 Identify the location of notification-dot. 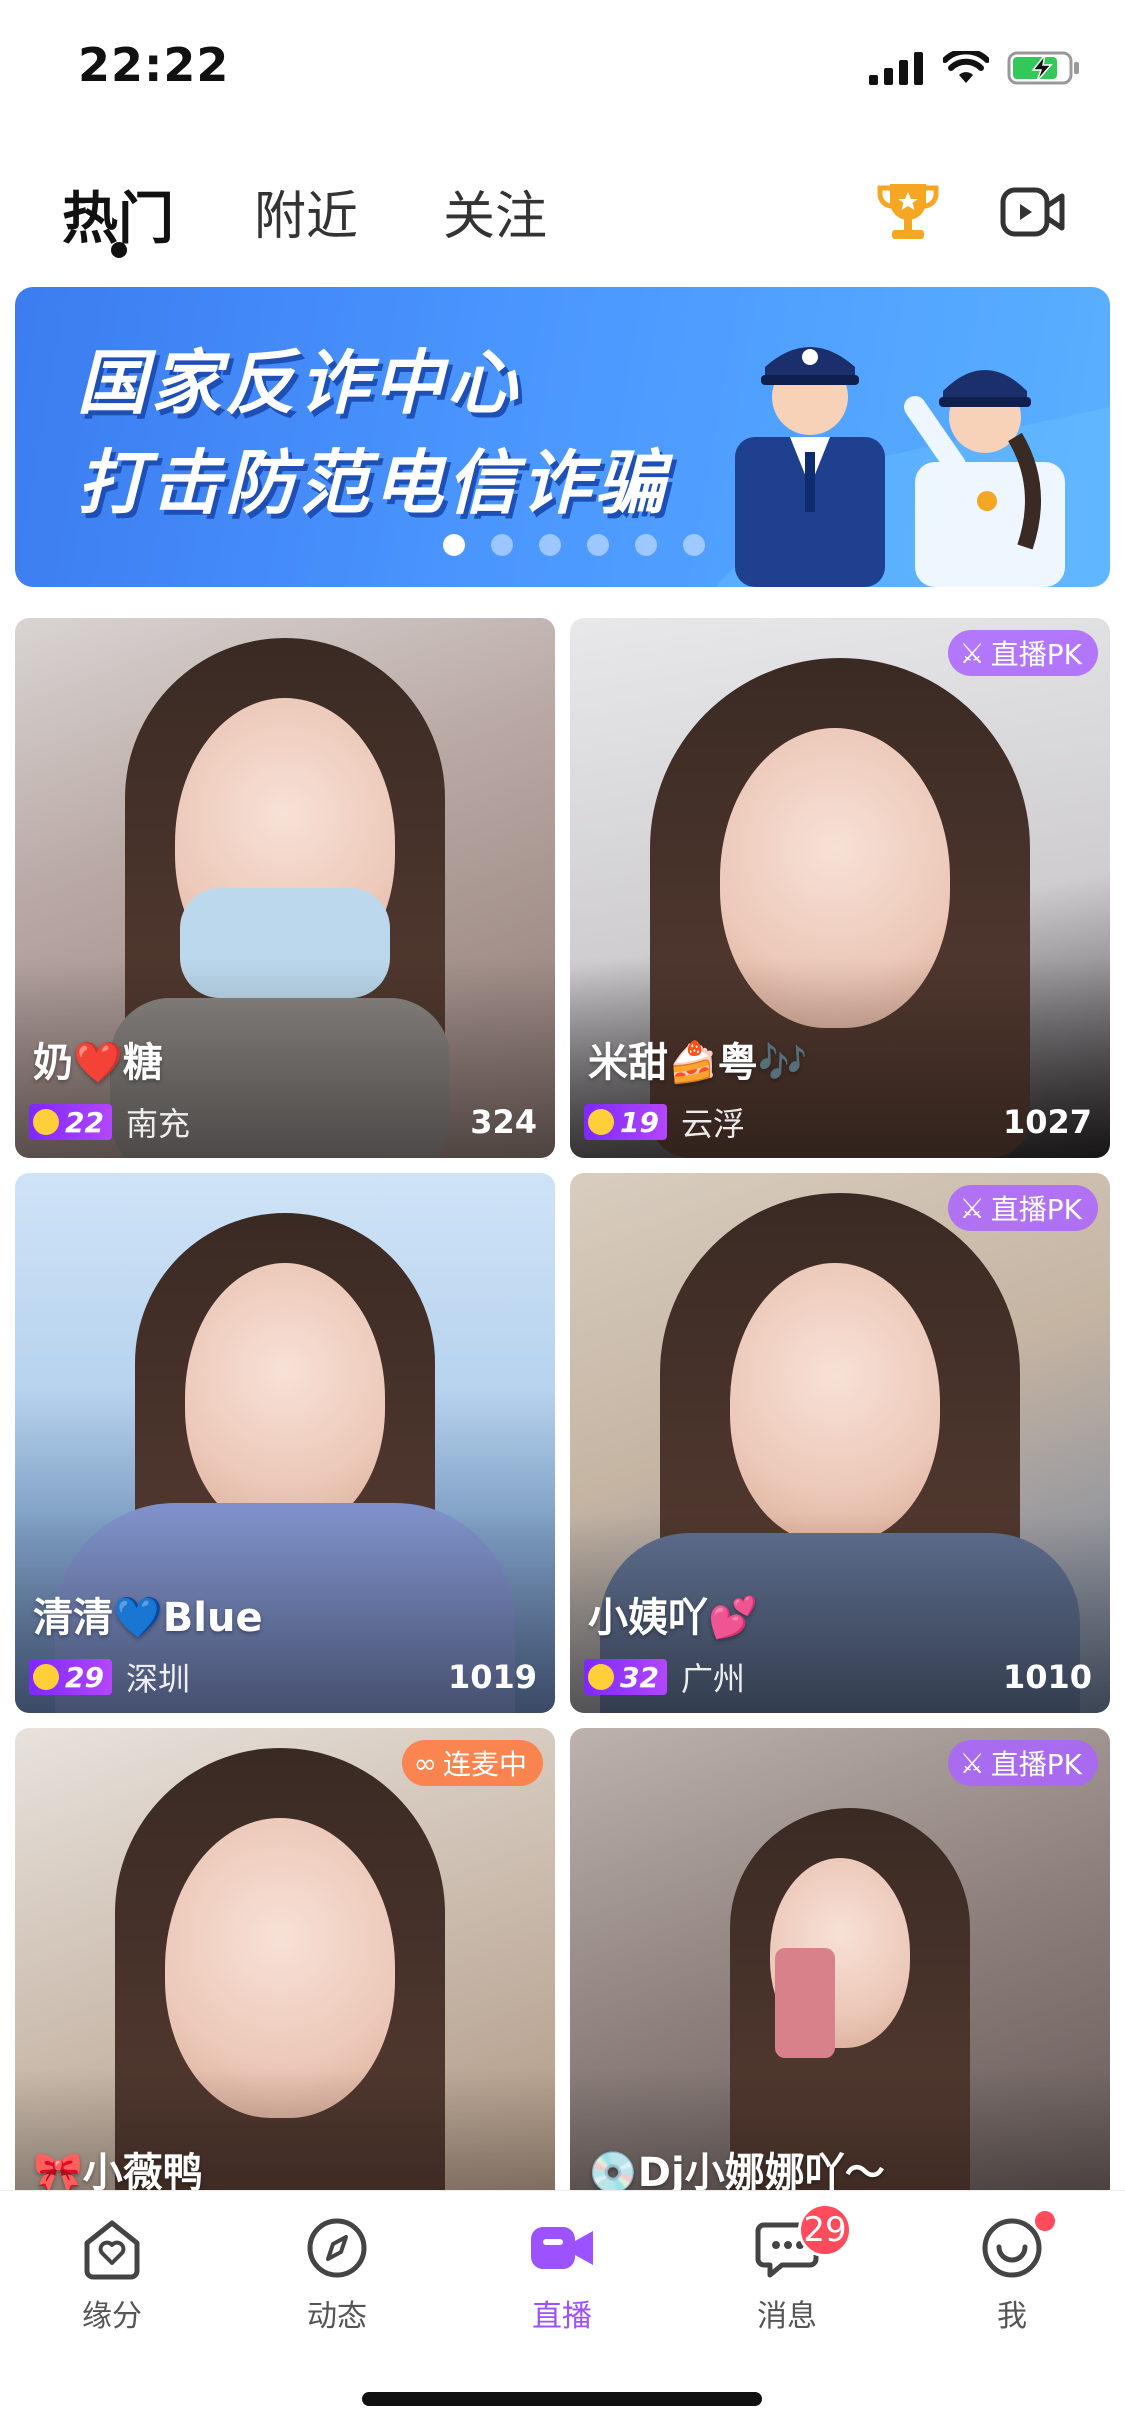
(1045, 2221).